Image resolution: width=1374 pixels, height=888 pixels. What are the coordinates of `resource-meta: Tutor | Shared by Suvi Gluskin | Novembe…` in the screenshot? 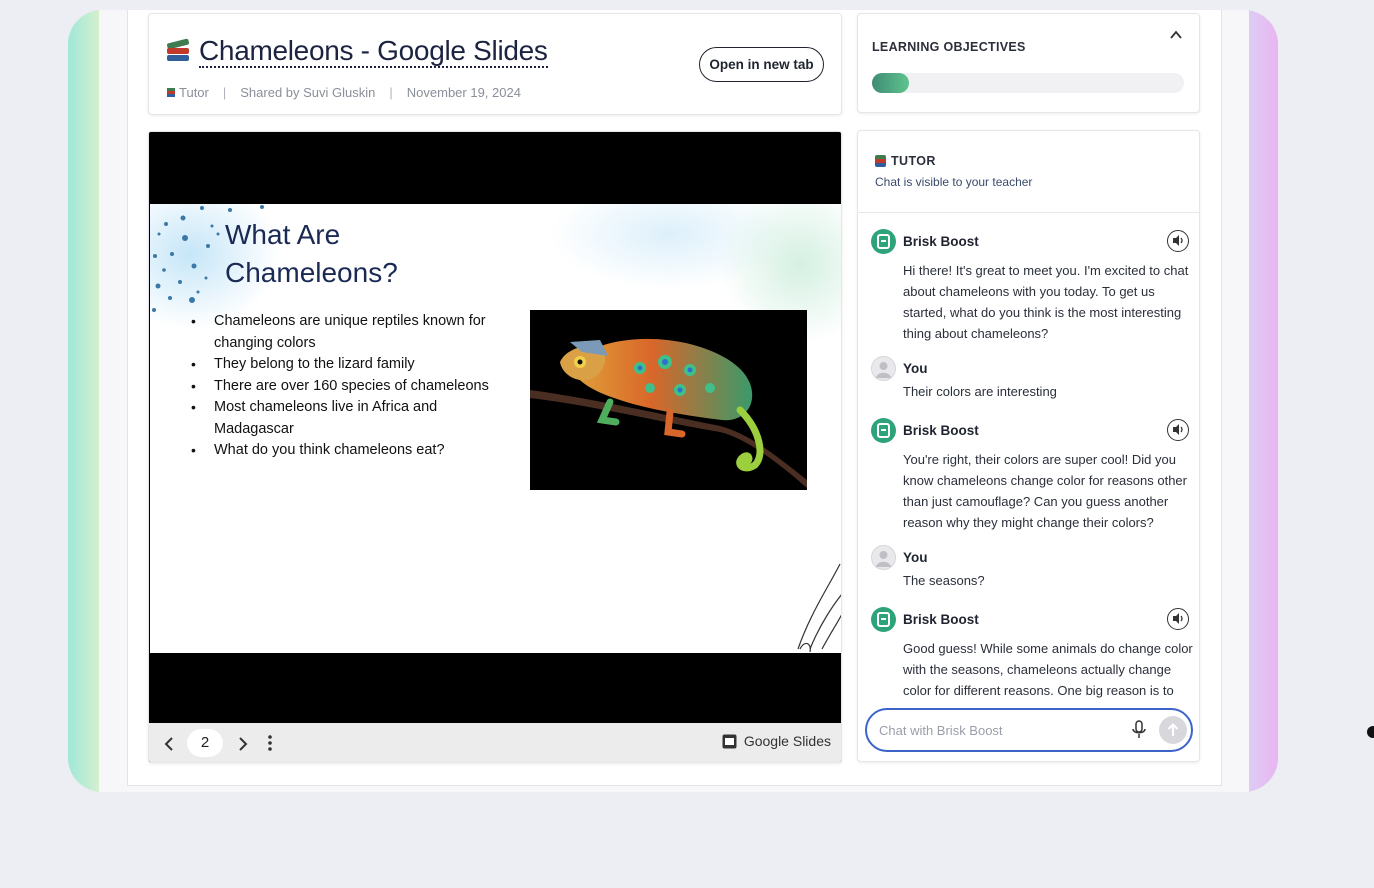 It's located at (344, 92).